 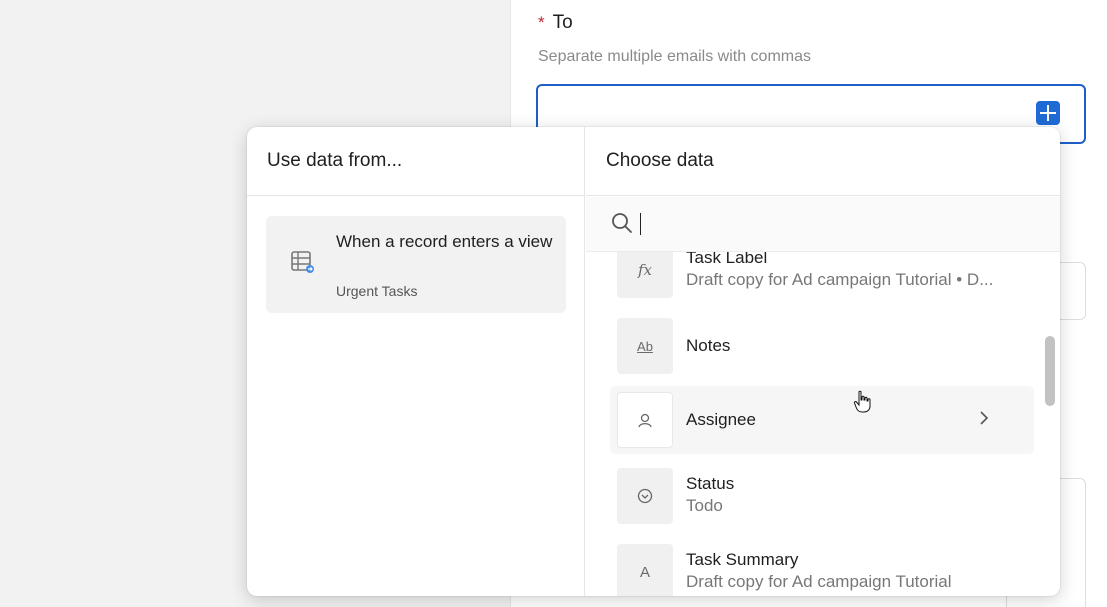 I want to click on text-icon: A, so click(x=645, y=570).